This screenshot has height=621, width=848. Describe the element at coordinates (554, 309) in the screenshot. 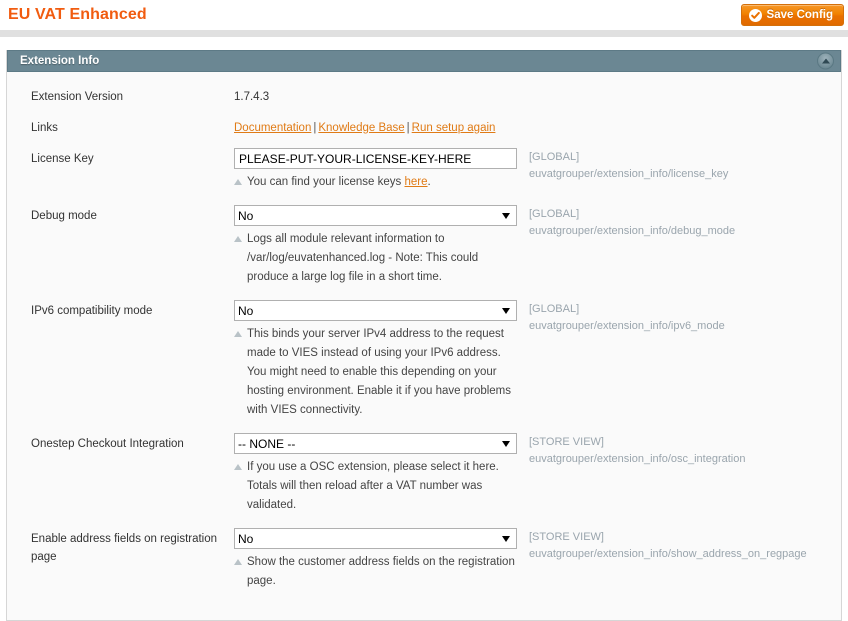

I see `scope-label-ipv6-mode: [GLOBAL]` at that location.